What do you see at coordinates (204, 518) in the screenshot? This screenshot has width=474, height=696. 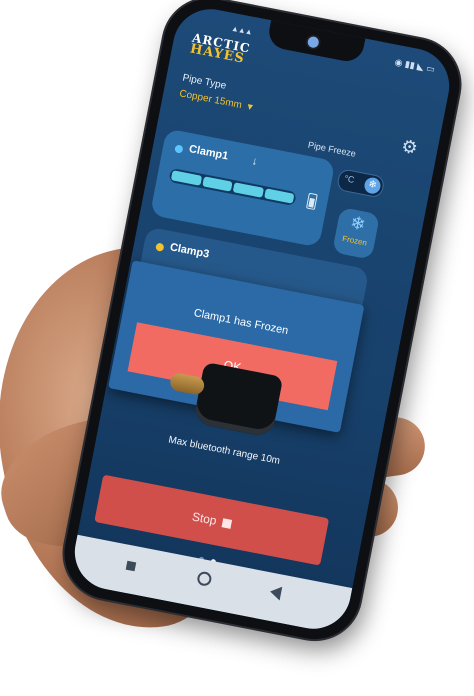 I see `stop-label: Stop` at bounding box center [204, 518].